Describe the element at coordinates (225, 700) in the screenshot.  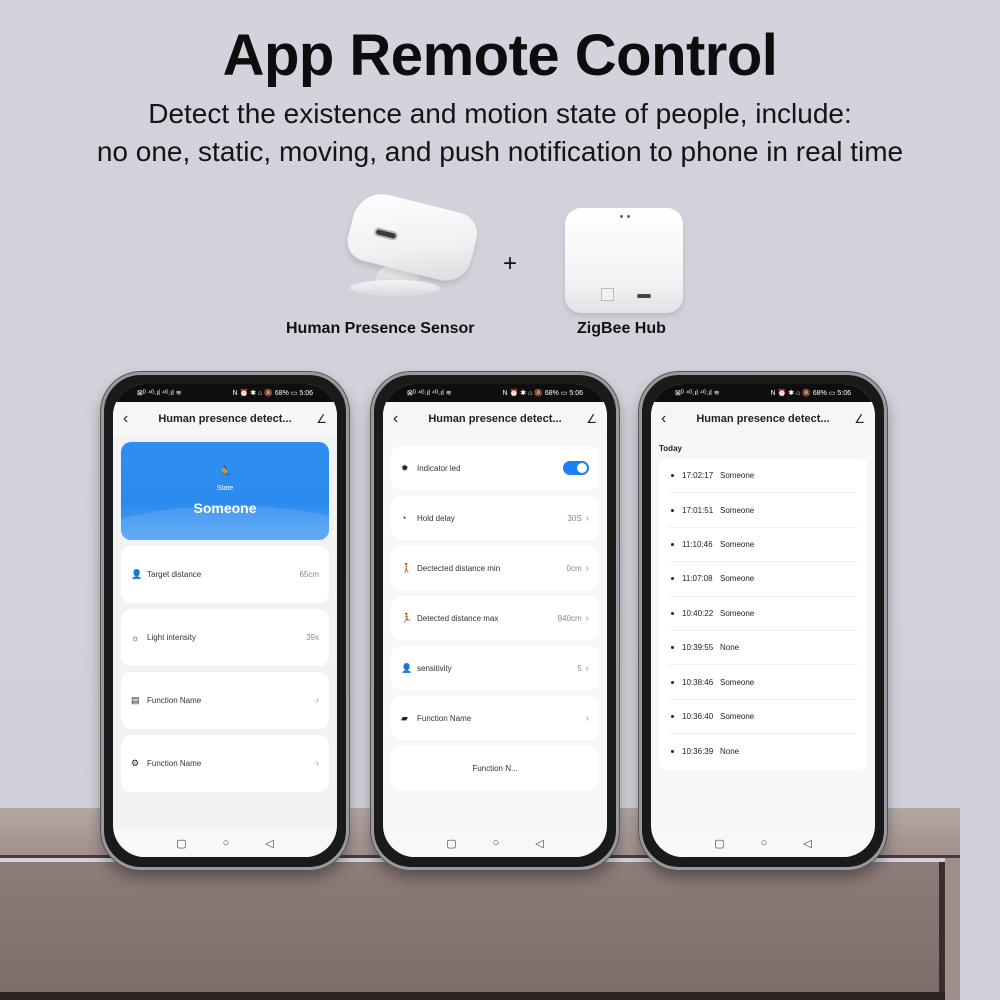
I see `row-function-name-1: ▤ Function Name ›` at that location.